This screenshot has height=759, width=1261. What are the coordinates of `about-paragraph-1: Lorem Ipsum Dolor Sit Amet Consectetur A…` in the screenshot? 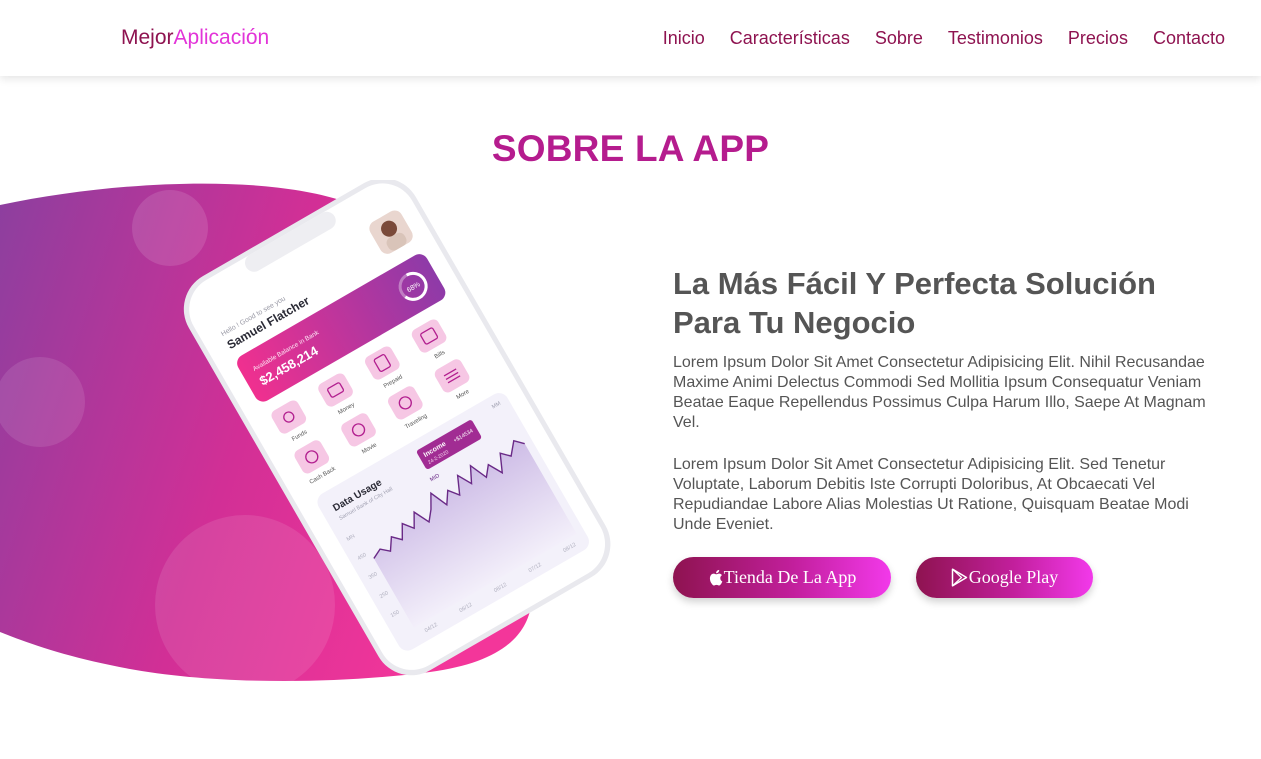 It's located at (939, 392).